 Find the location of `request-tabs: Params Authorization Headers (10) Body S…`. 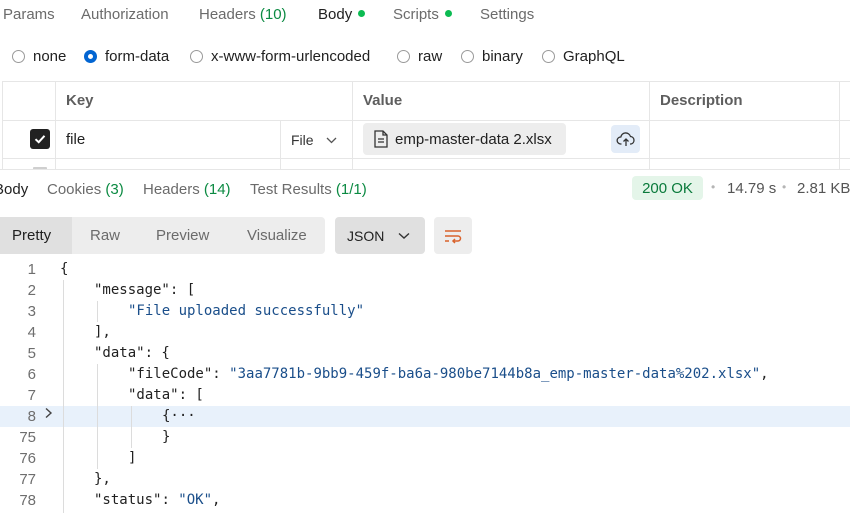

request-tabs: Params Authorization Headers (10) Body S… is located at coordinates (425, 16).